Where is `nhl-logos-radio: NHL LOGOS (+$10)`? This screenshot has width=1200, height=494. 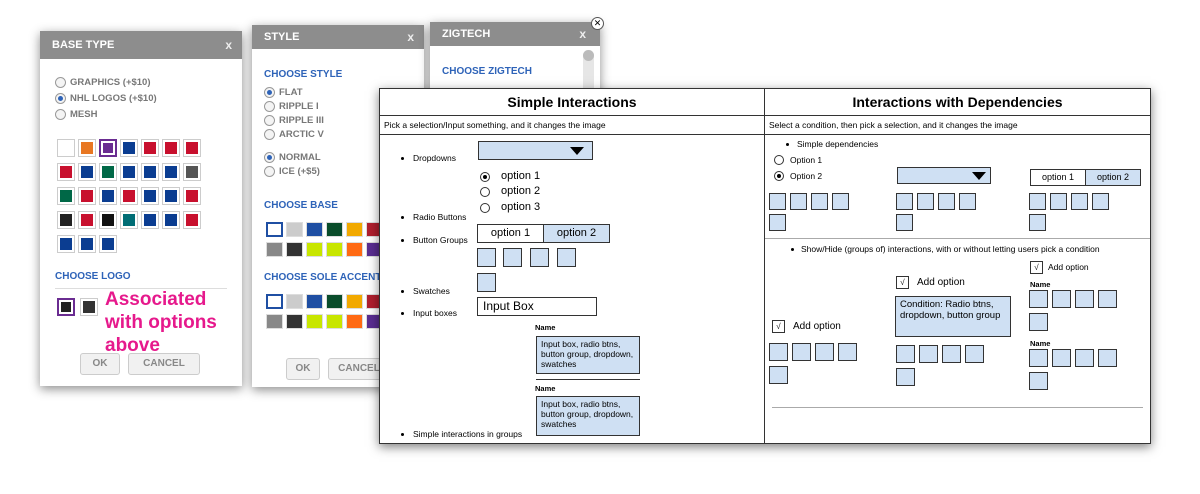
nhl-logos-radio: NHL LOGOS (+$10) is located at coordinates (106, 98).